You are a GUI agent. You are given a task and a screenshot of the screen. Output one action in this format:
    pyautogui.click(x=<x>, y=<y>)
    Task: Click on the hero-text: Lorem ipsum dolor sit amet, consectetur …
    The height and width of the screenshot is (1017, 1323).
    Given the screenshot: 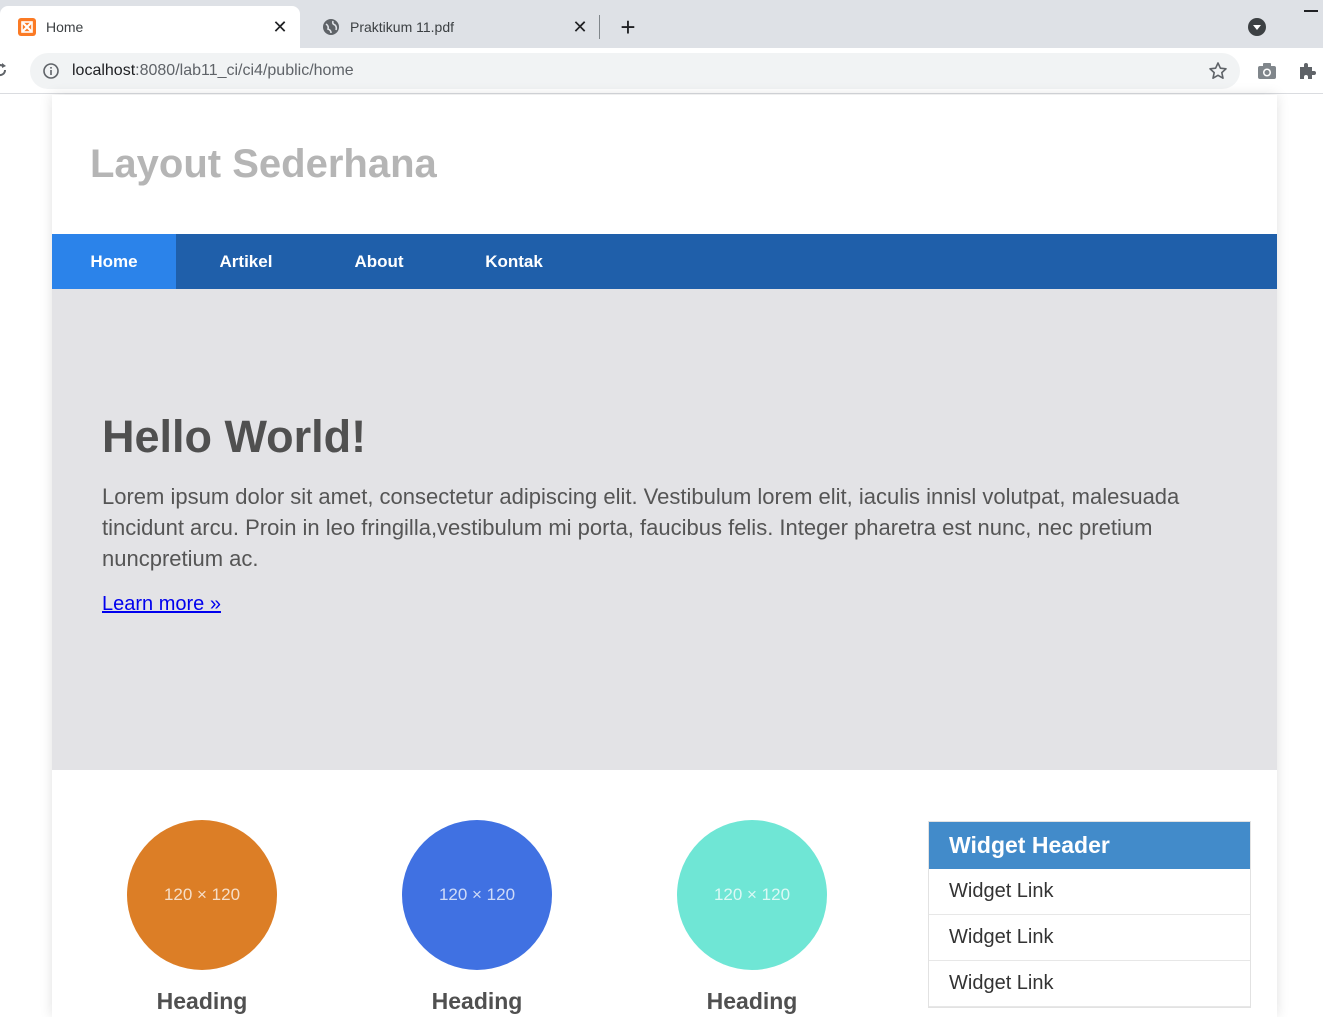 What is the action you would take?
    pyautogui.click(x=641, y=527)
    